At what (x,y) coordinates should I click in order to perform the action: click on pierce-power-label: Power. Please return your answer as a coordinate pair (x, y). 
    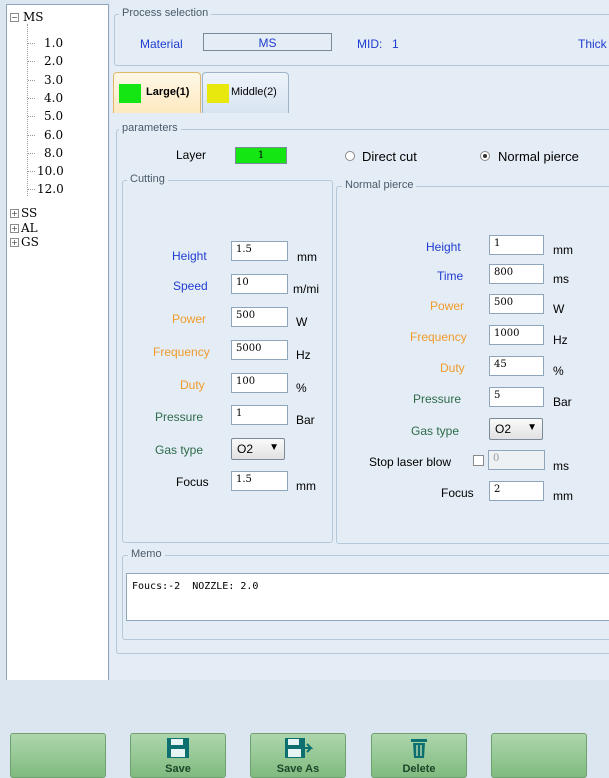
    Looking at the image, I should click on (447, 306).